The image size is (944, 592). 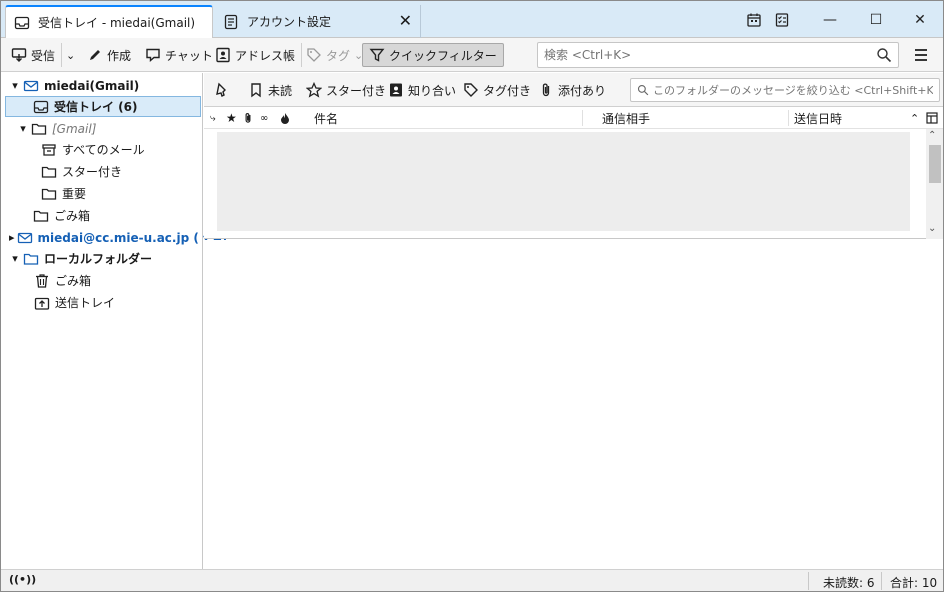 I want to click on attachment-column-icon, so click(x=248, y=118).